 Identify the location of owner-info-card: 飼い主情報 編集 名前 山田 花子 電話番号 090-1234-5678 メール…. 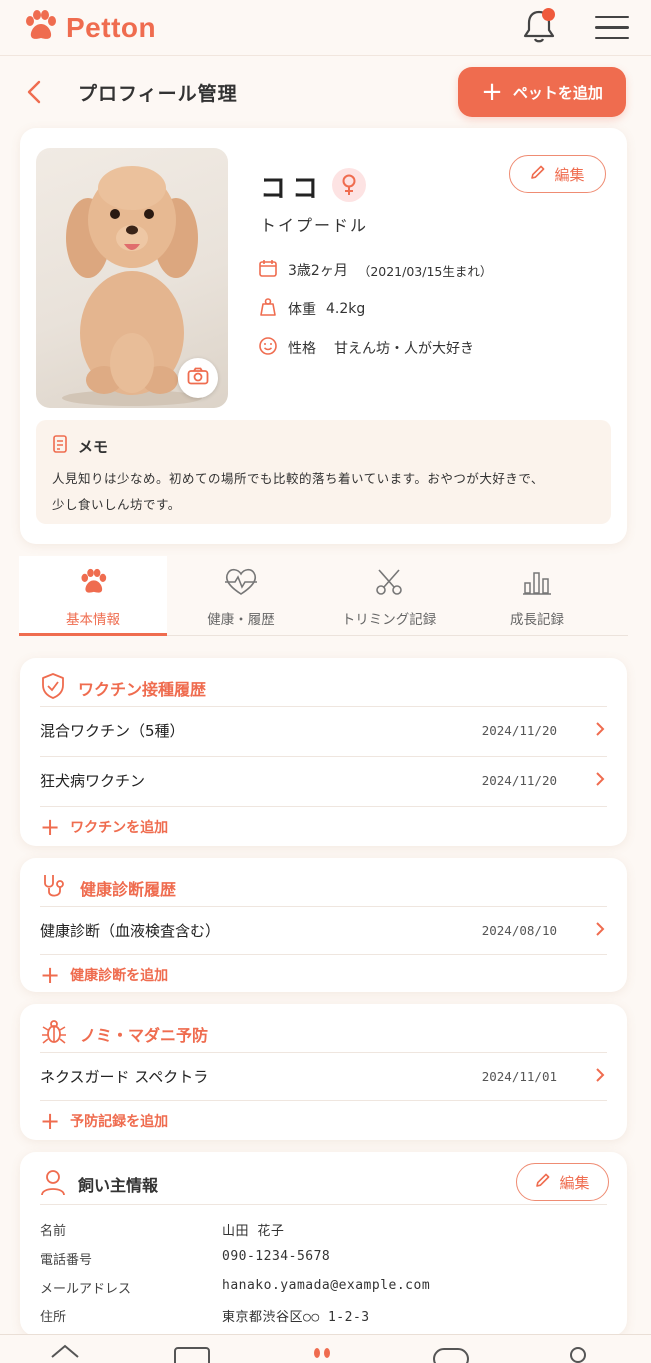
(323, 1244).